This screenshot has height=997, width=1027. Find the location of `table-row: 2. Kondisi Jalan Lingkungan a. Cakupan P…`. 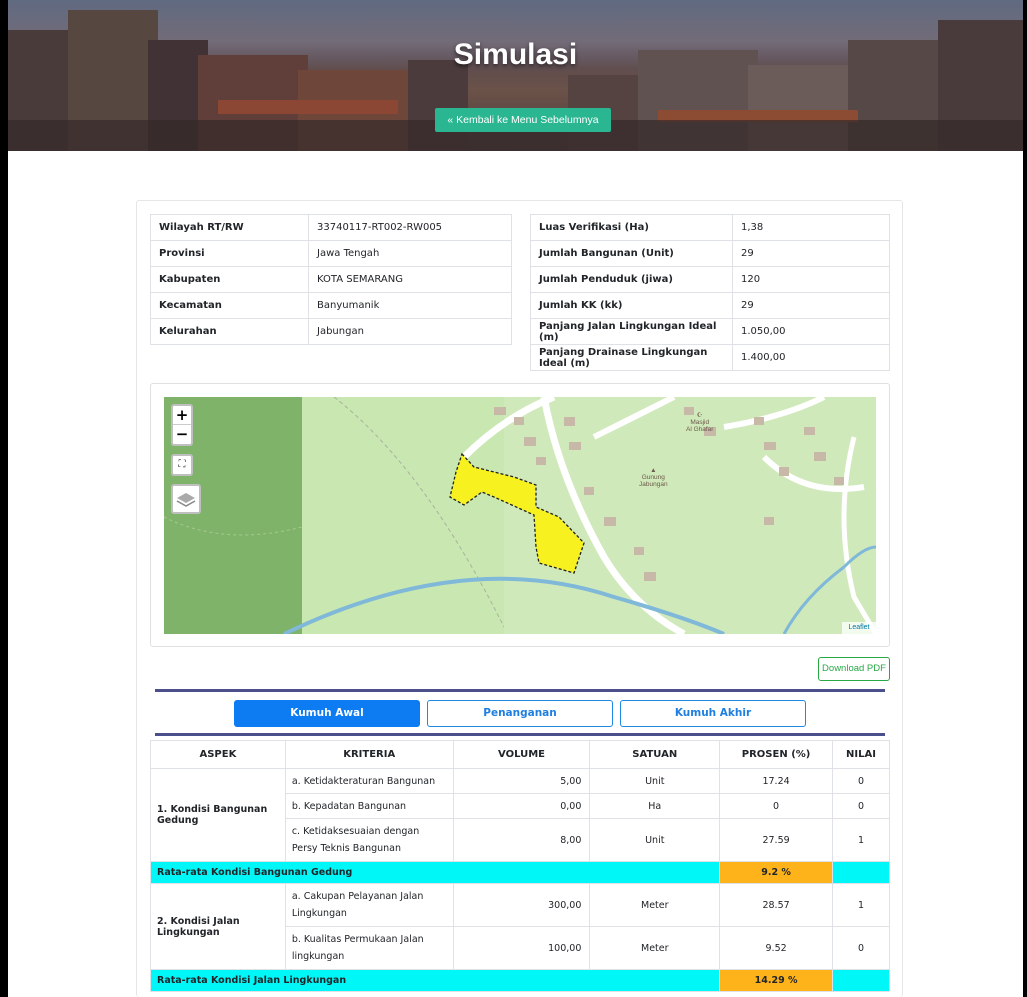

table-row: 2. Kondisi Jalan Lingkungan a. Cakupan P… is located at coordinates (520, 926).